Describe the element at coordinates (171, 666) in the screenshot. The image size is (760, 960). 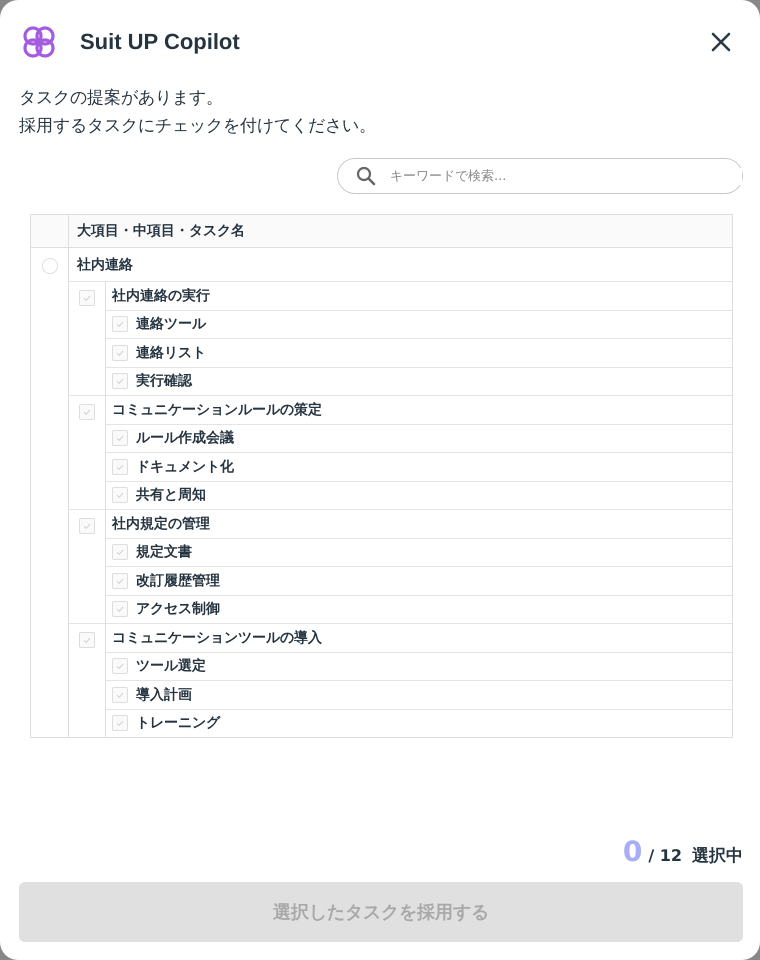
I see `task-label: ツール選定` at that location.